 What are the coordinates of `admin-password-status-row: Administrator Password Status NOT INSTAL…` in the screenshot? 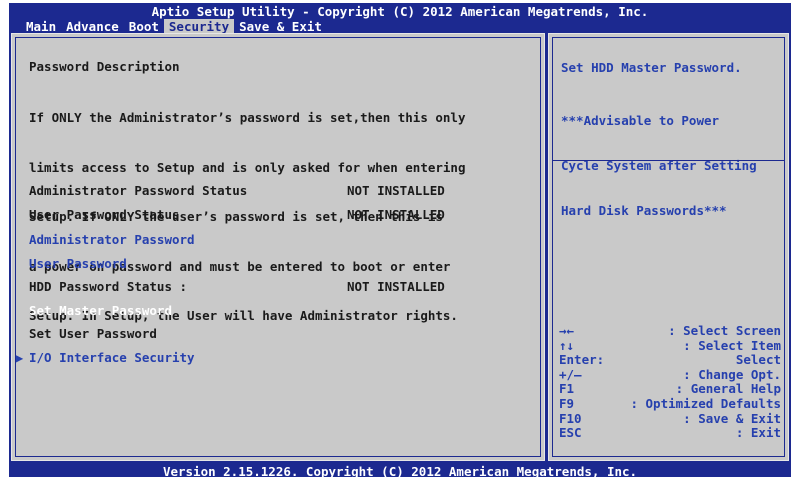 It's located at (237, 191).